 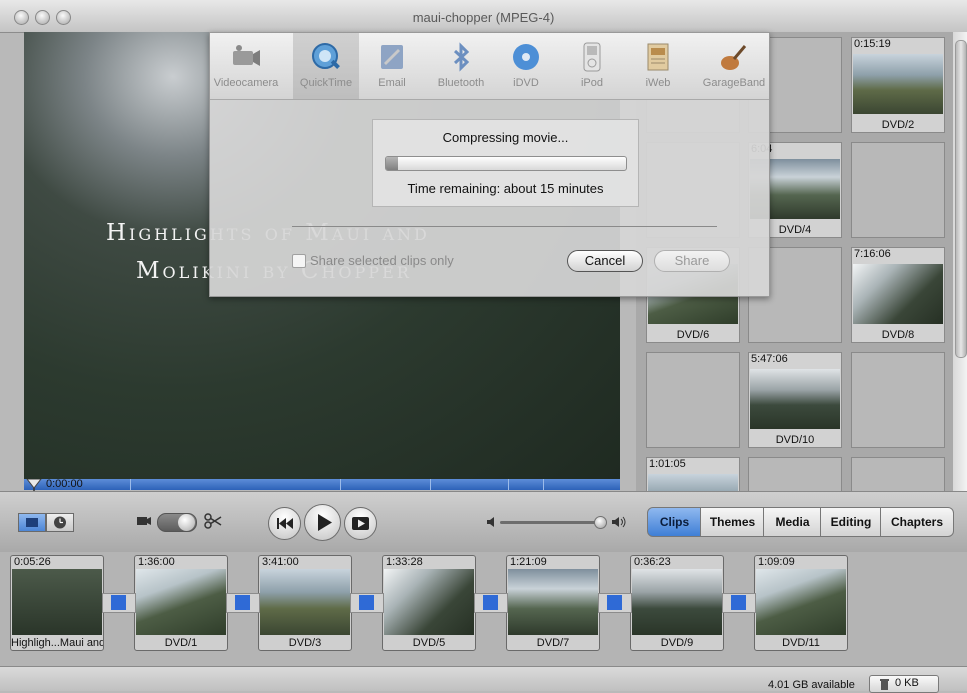 What do you see at coordinates (795, 440) in the screenshot?
I see `clip-name: DVD/10` at bounding box center [795, 440].